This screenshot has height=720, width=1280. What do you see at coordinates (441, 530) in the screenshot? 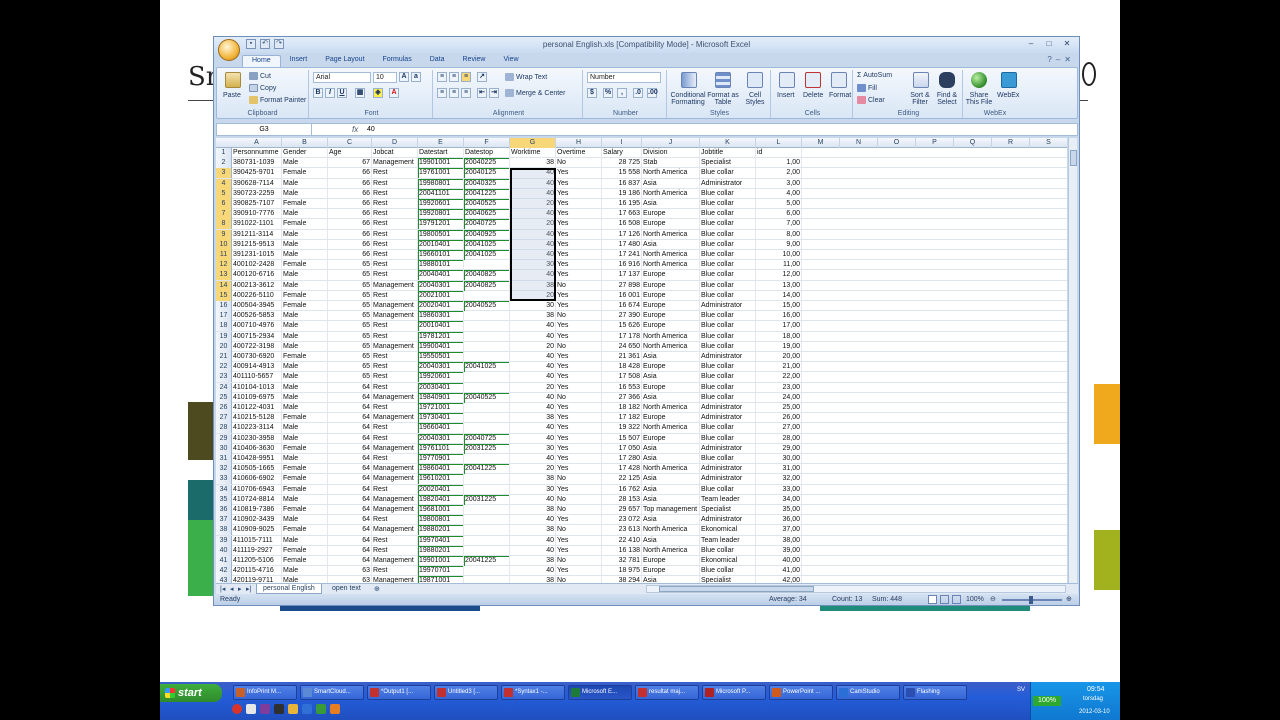
I see `cell: 19880201` at bounding box center [441, 530].